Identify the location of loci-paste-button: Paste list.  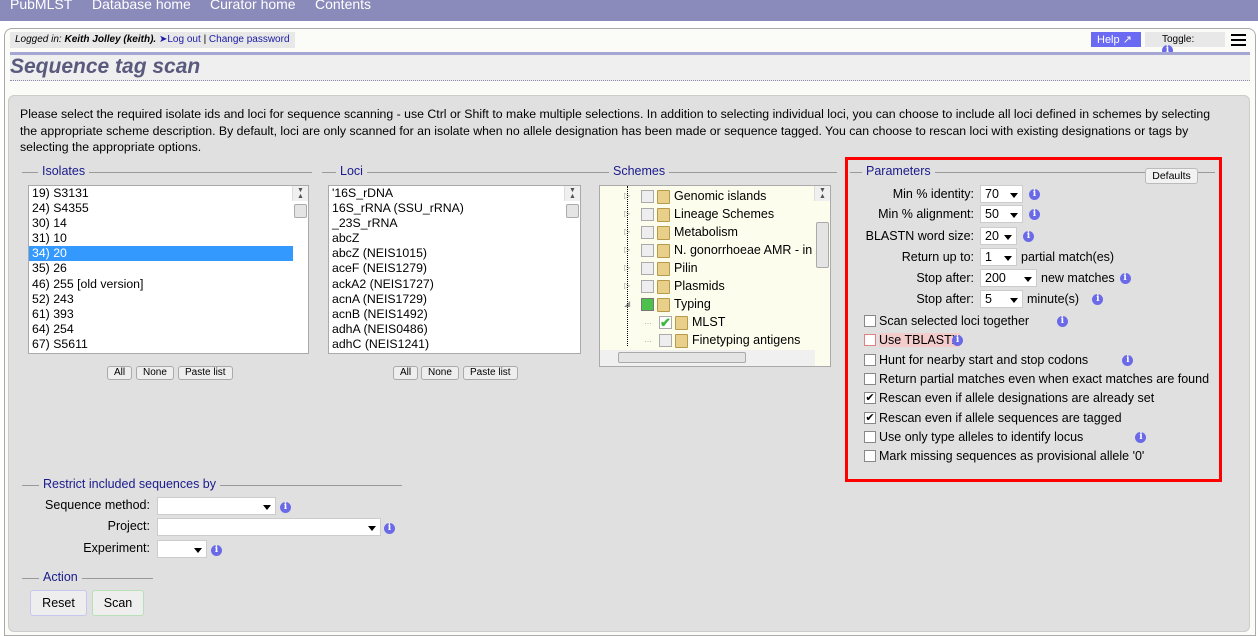
(490, 373).